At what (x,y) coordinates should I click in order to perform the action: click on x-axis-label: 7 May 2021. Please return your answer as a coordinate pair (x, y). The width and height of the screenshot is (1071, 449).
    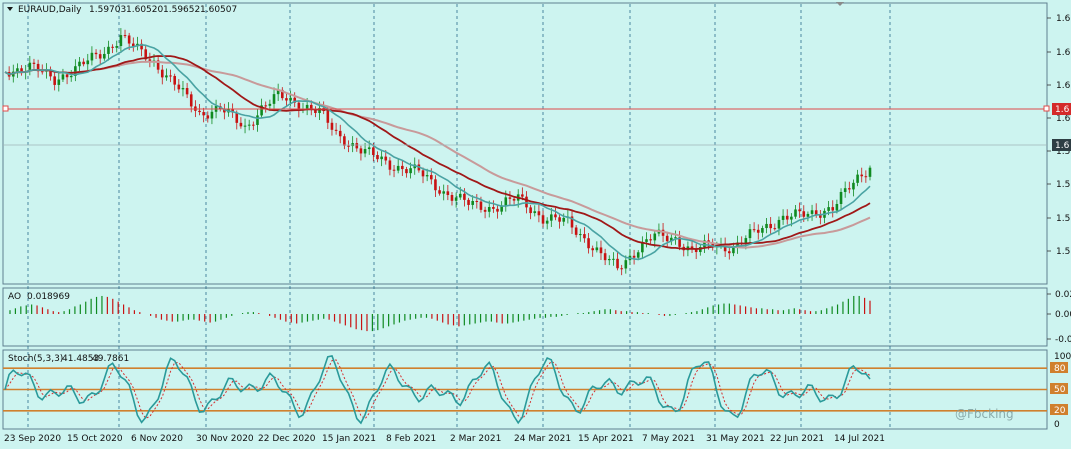
    Looking at the image, I should click on (668, 439).